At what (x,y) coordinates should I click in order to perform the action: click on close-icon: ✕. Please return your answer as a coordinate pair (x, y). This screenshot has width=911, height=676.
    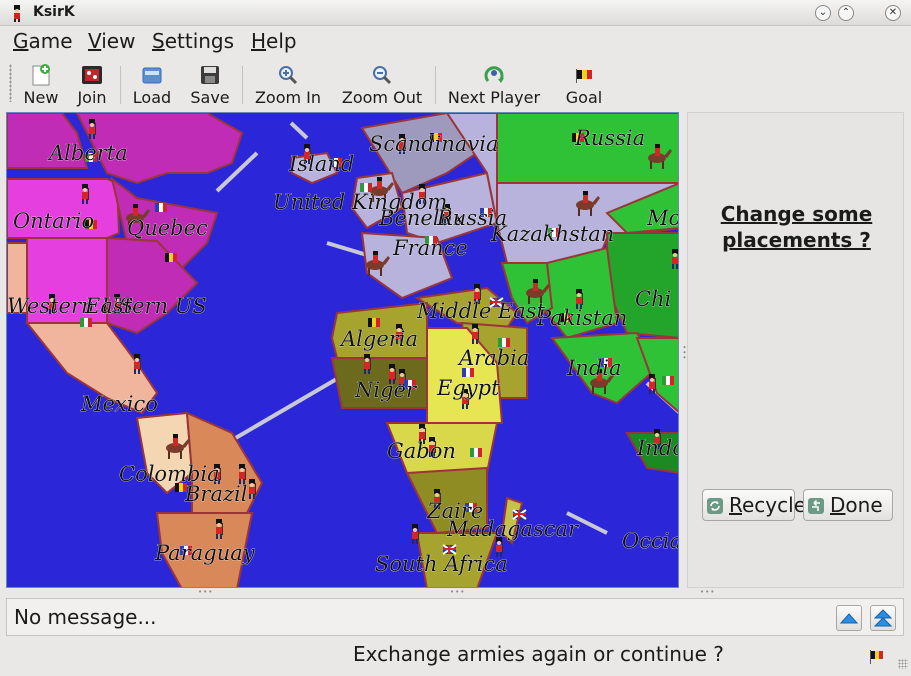
    Looking at the image, I should click on (893, 12).